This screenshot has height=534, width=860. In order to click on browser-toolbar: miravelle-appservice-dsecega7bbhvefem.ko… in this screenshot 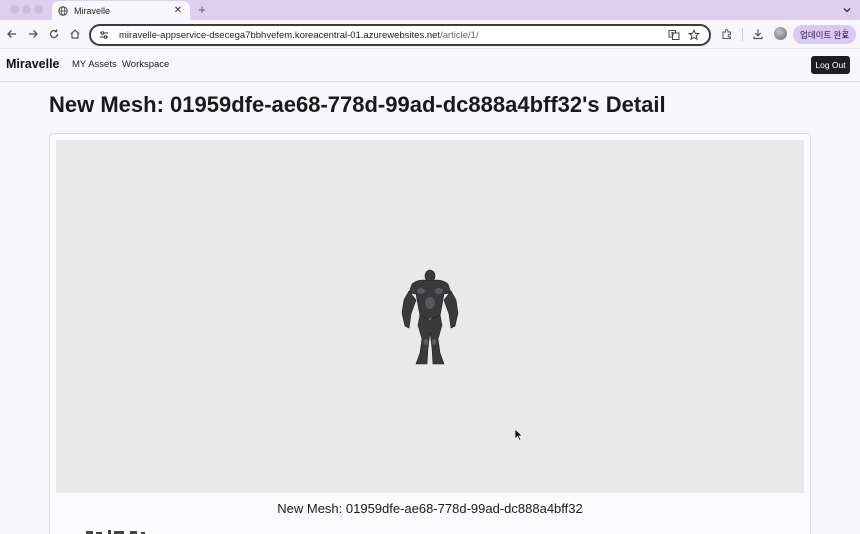, I will do `click(430, 34)`.